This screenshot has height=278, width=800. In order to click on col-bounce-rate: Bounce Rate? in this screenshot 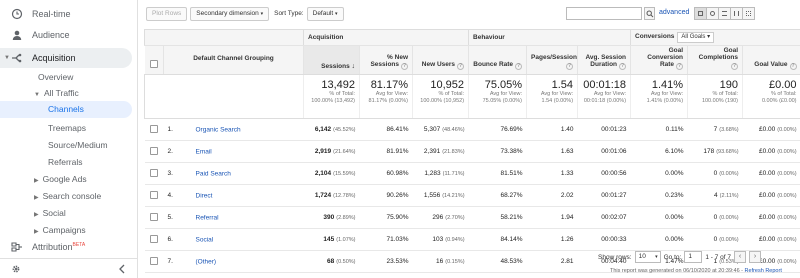, I will do `click(497, 60)`.